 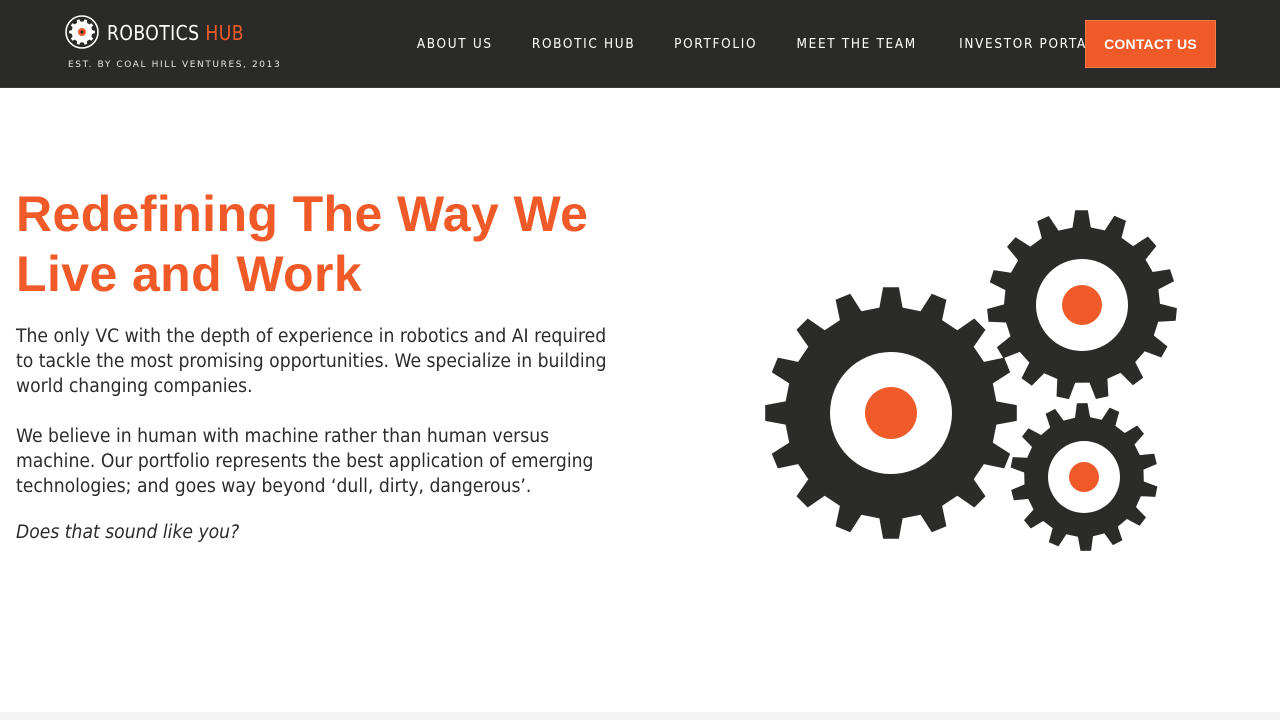 What do you see at coordinates (224, 33) in the screenshot?
I see `brand-name-accent: HUB` at bounding box center [224, 33].